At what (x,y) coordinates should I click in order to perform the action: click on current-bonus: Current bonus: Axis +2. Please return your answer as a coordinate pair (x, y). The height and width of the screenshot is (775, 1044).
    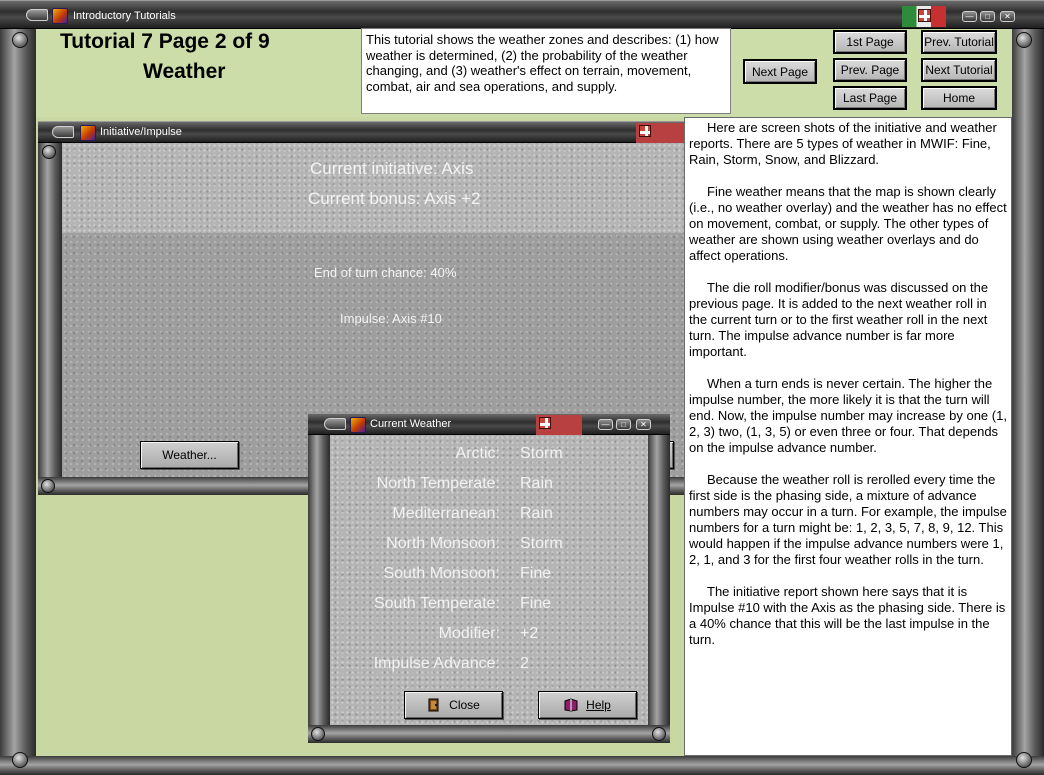
    Looking at the image, I should click on (394, 198).